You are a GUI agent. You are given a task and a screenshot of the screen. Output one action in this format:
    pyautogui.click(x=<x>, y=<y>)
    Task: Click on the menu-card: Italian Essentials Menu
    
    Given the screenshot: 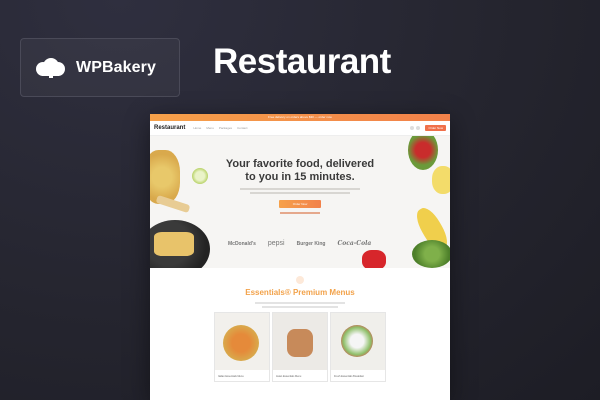 What is the action you would take?
    pyautogui.click(x=242, y=347)
    